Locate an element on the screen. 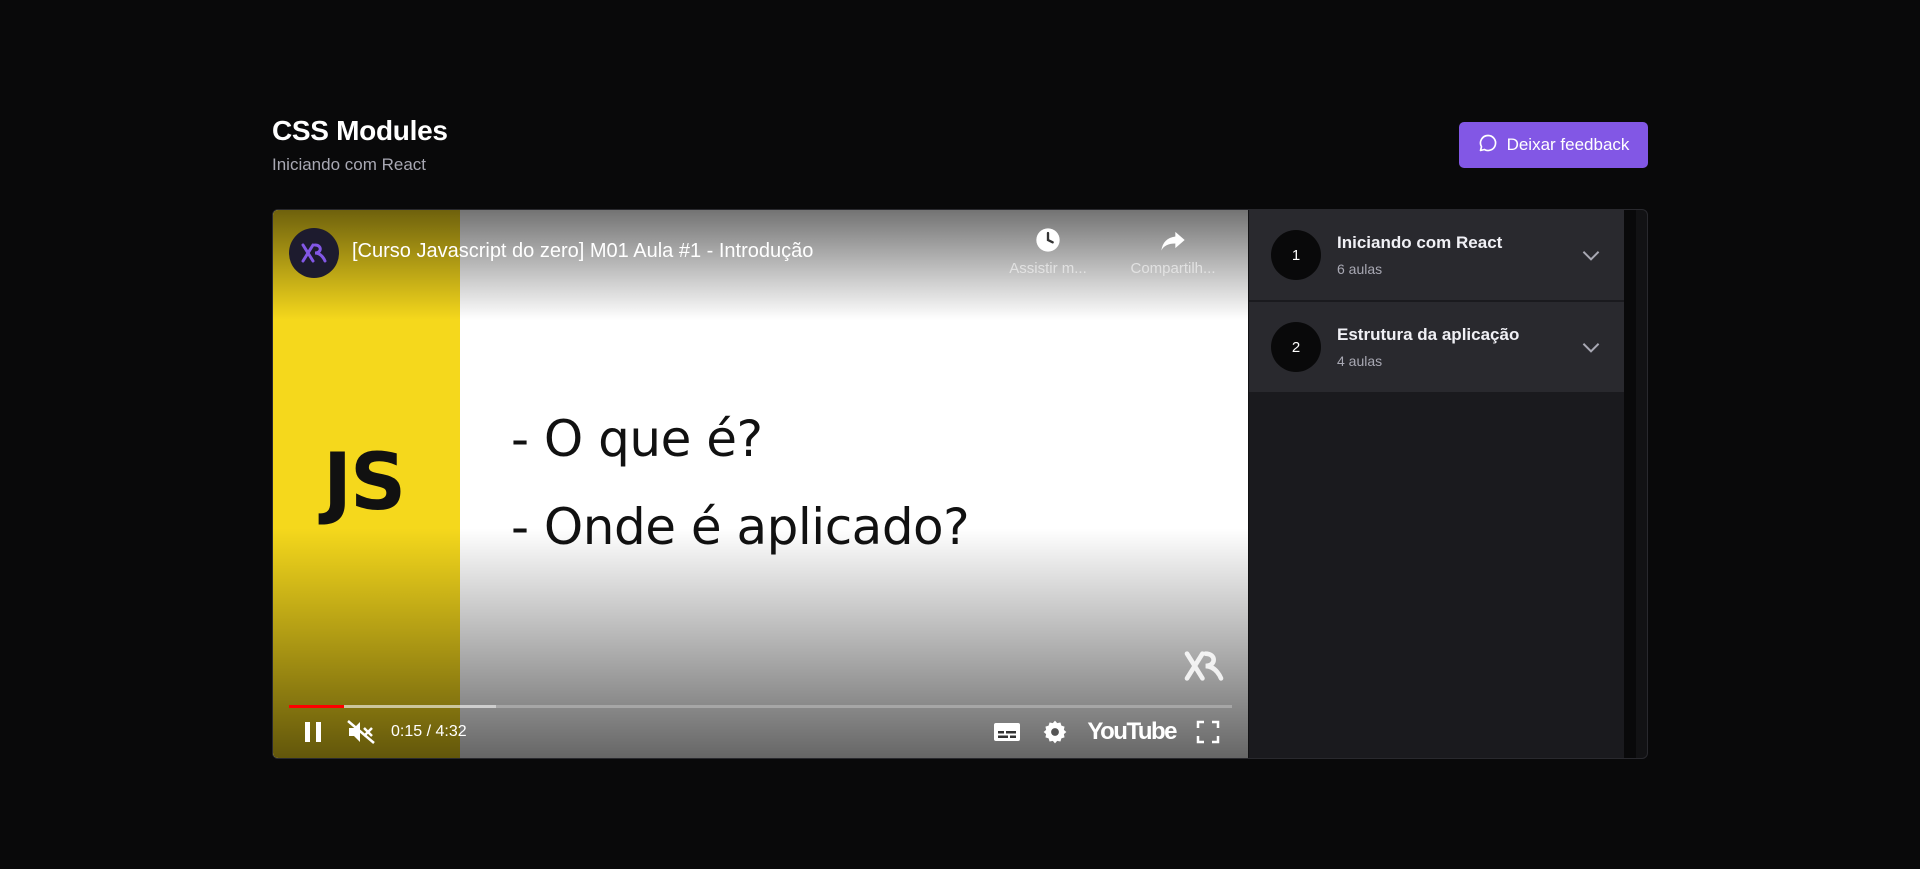  settings-button is located at coordinates (1055, 732).